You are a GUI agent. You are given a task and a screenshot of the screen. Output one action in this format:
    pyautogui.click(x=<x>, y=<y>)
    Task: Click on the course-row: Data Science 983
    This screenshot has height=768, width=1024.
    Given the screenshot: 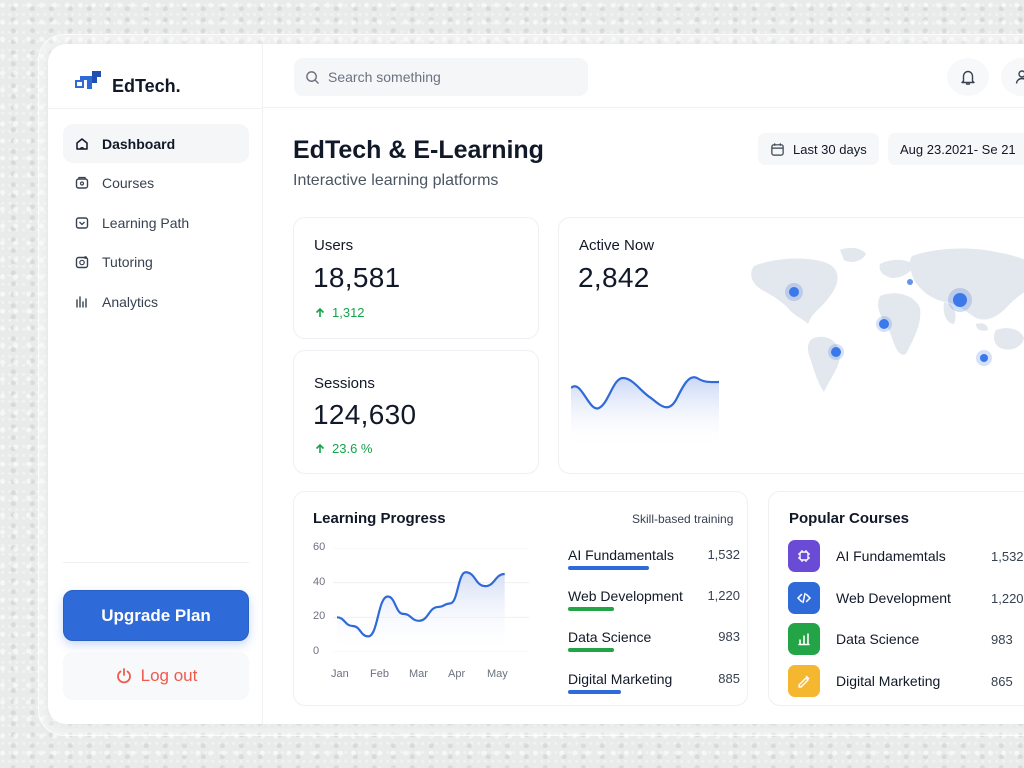 What is the action you would take?
    pyautogui.click(x=906, y=639)
    